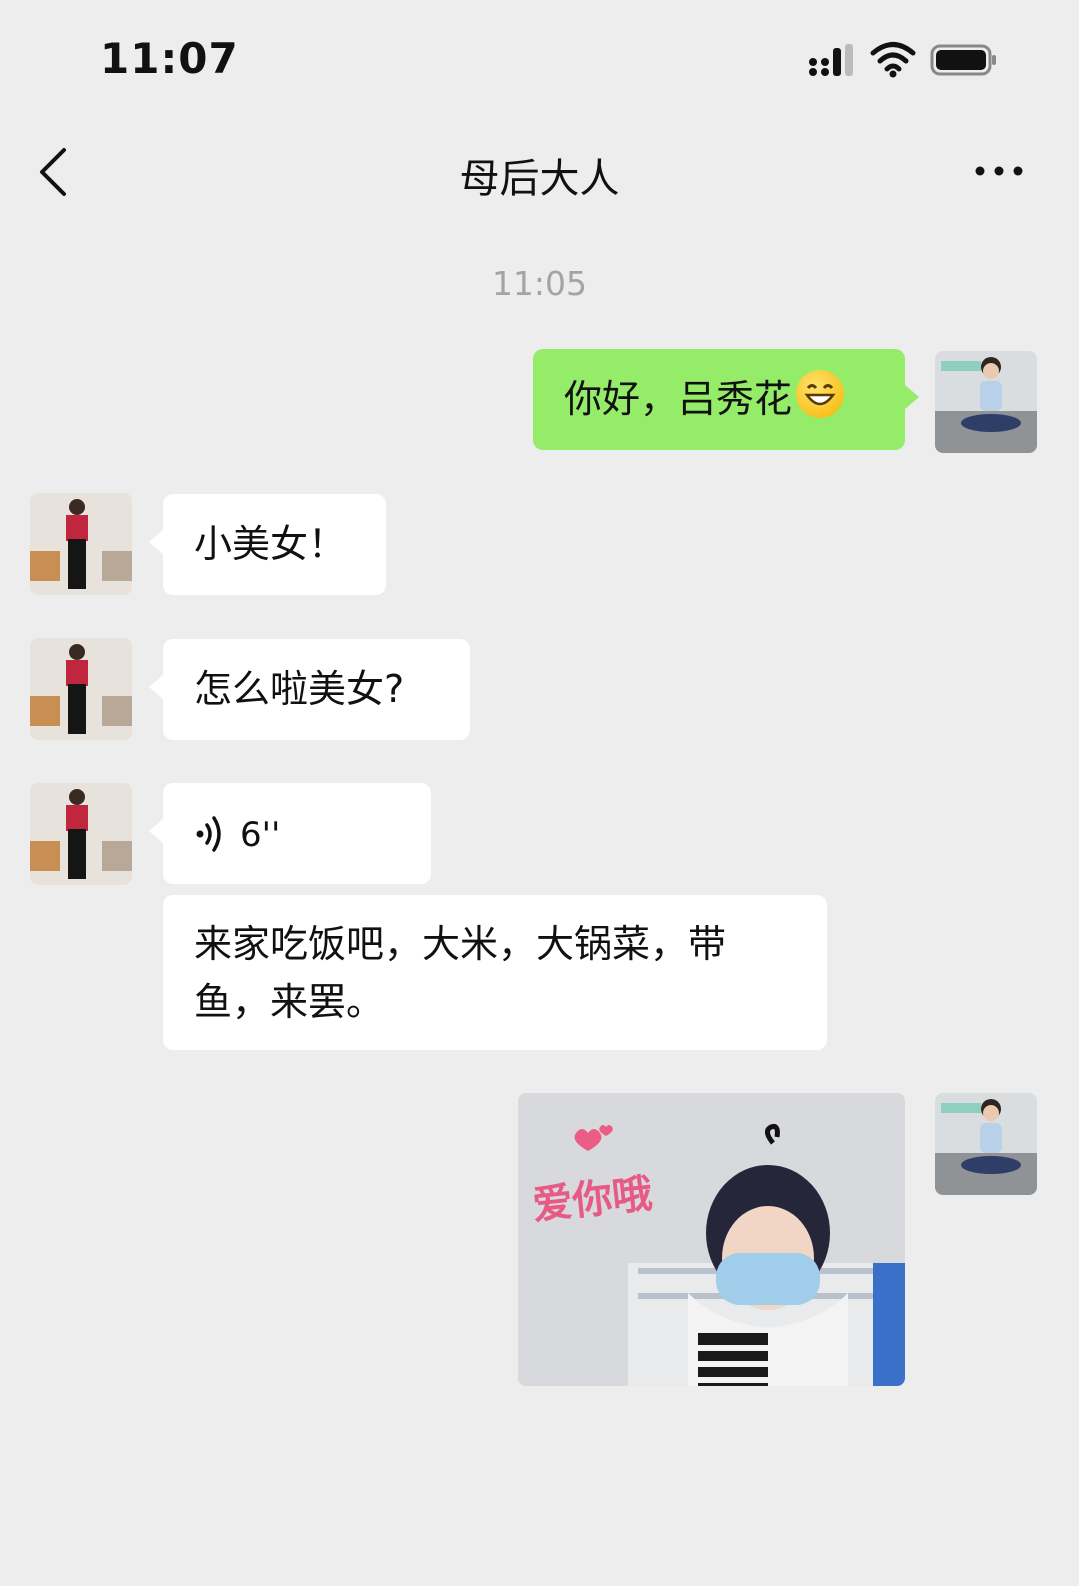  What do you see at coordinates (299, 689) in the screenshot?
I see `message-text: 怎么啦美女?` at bounding box center [299, 689].